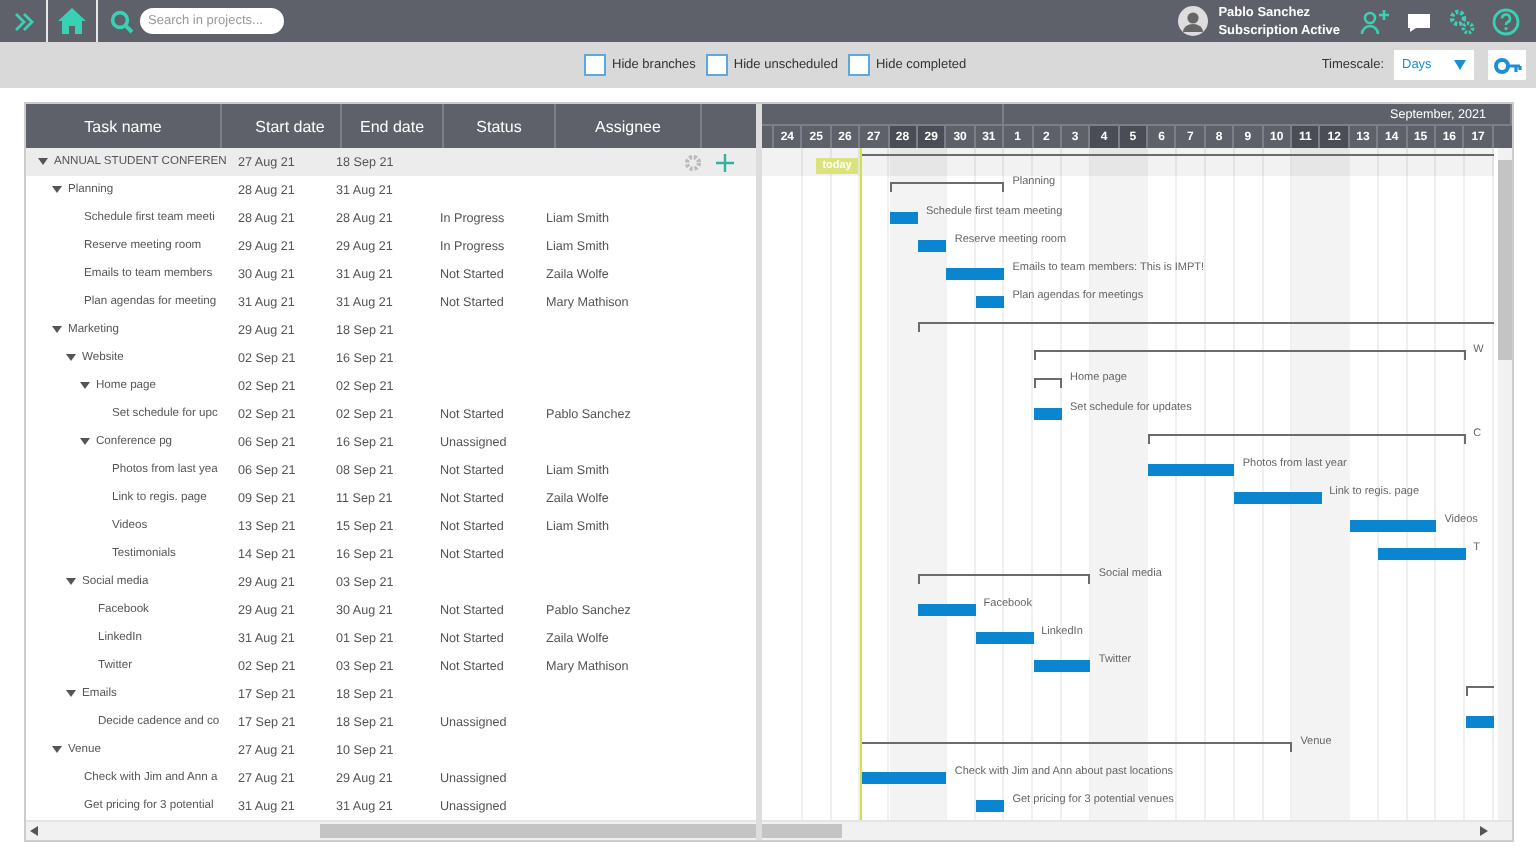 This screenshot has width=1536, height=864. I want to click on key-icon, so click(1507, 65).